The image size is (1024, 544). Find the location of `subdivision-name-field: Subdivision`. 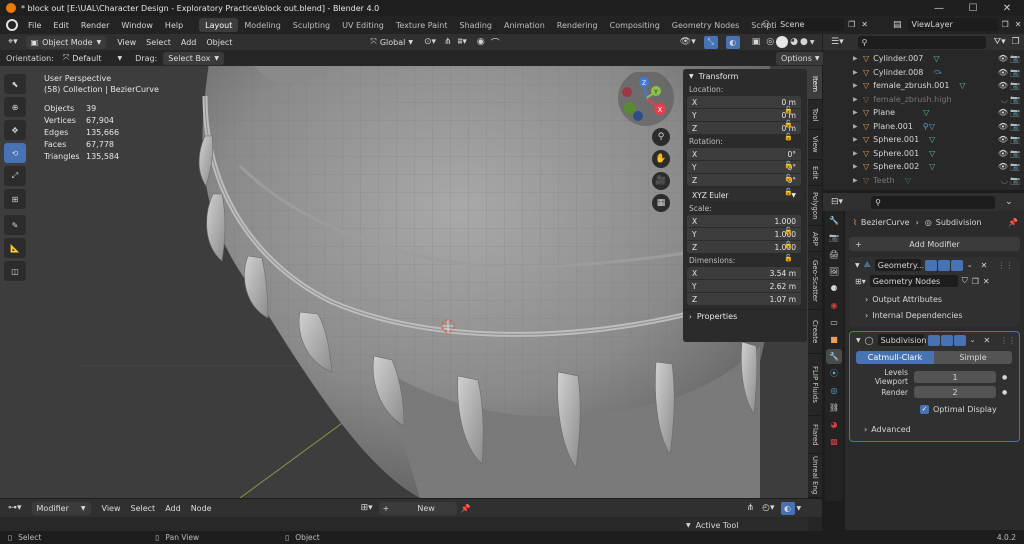

subdivision-name-field: Subdivision is located at coordinates (901, 340).